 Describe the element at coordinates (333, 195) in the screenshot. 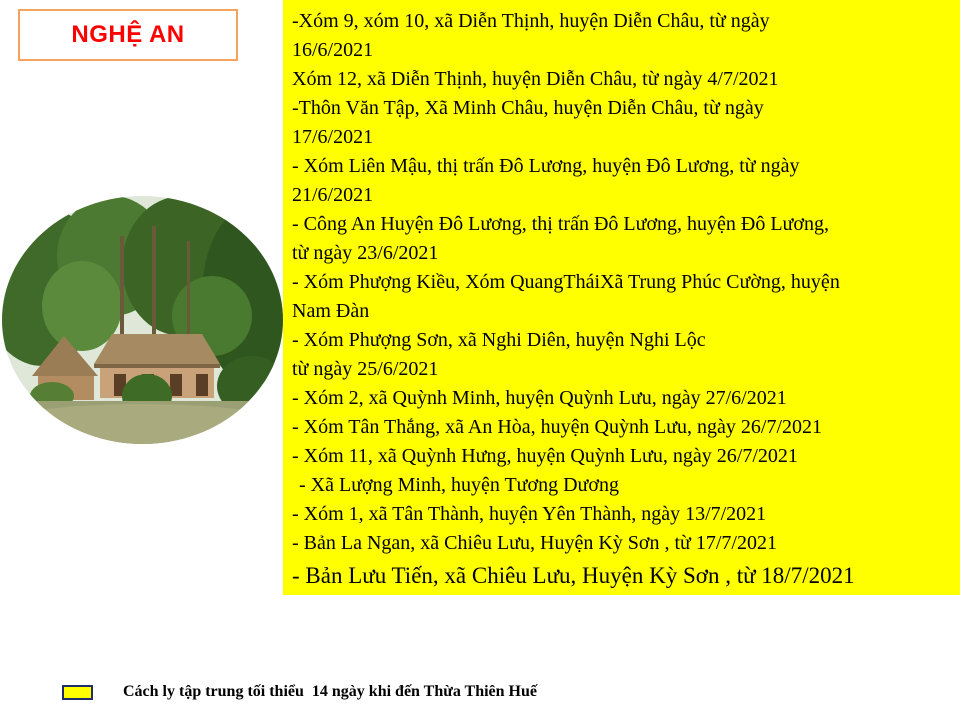

I see `location-line: 21/6/2021` at that location.